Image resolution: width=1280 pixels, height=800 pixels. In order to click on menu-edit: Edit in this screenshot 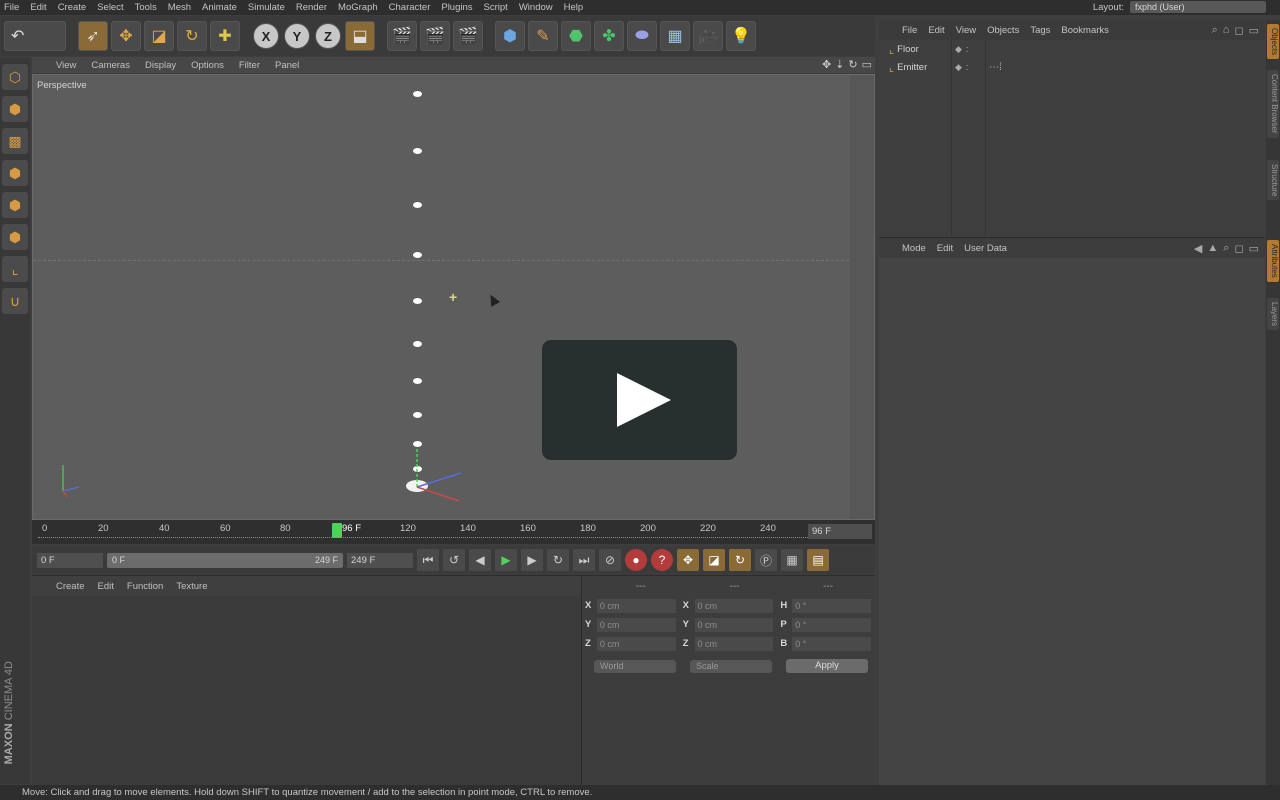, I will do `click(39, 7)`.